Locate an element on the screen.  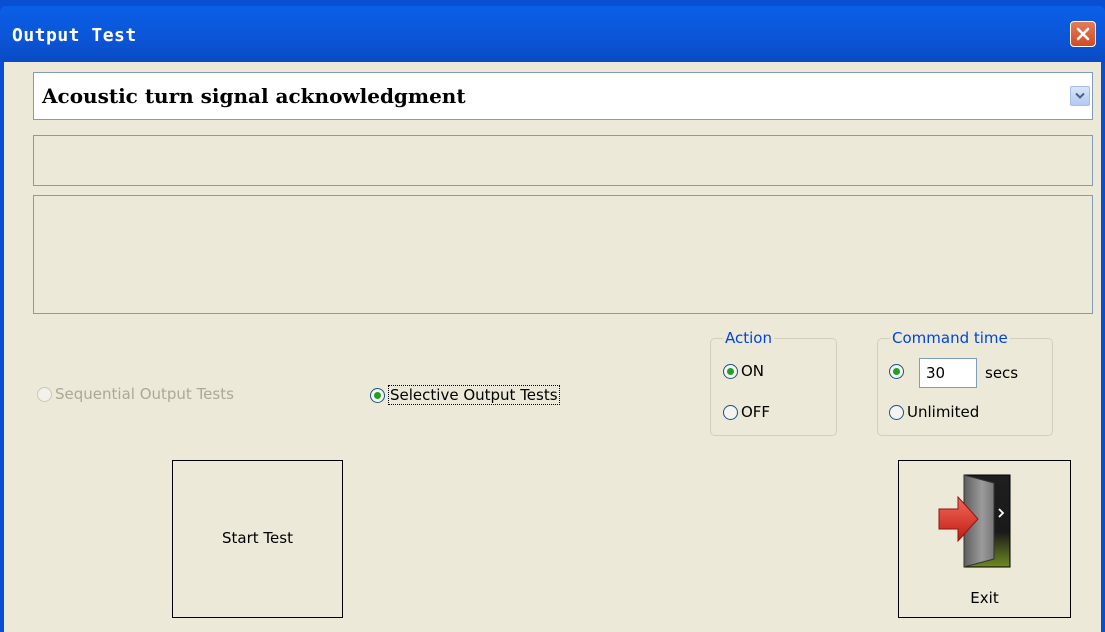
start-test-button: Start Test is located at coordinates (257, 539).